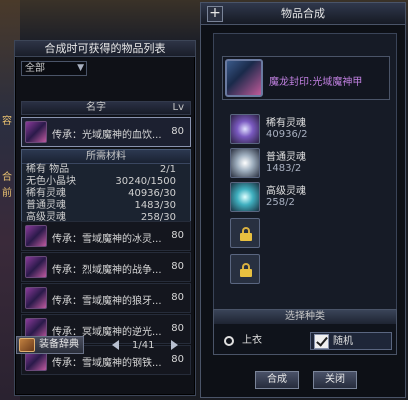 The width and height of the screenshot is (408, 400). I want to click on material-row: 无色小晶块 30240/1500, so click(101, 181).